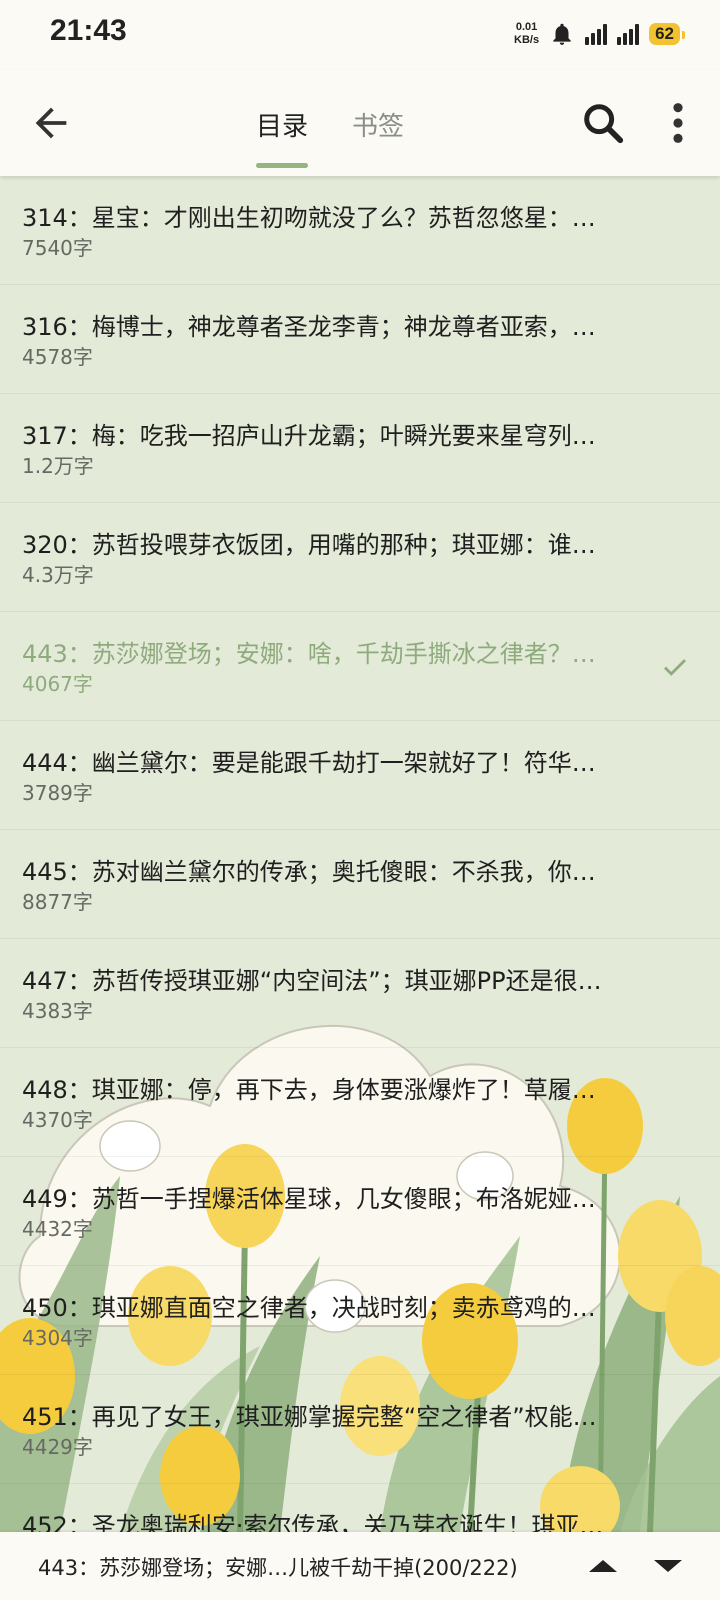 The image size is (720, 1600). What do you see at coordinates (282, 124) in the screenshot?
I see `tab-toc: 目录` at bounding box center [282, 124].